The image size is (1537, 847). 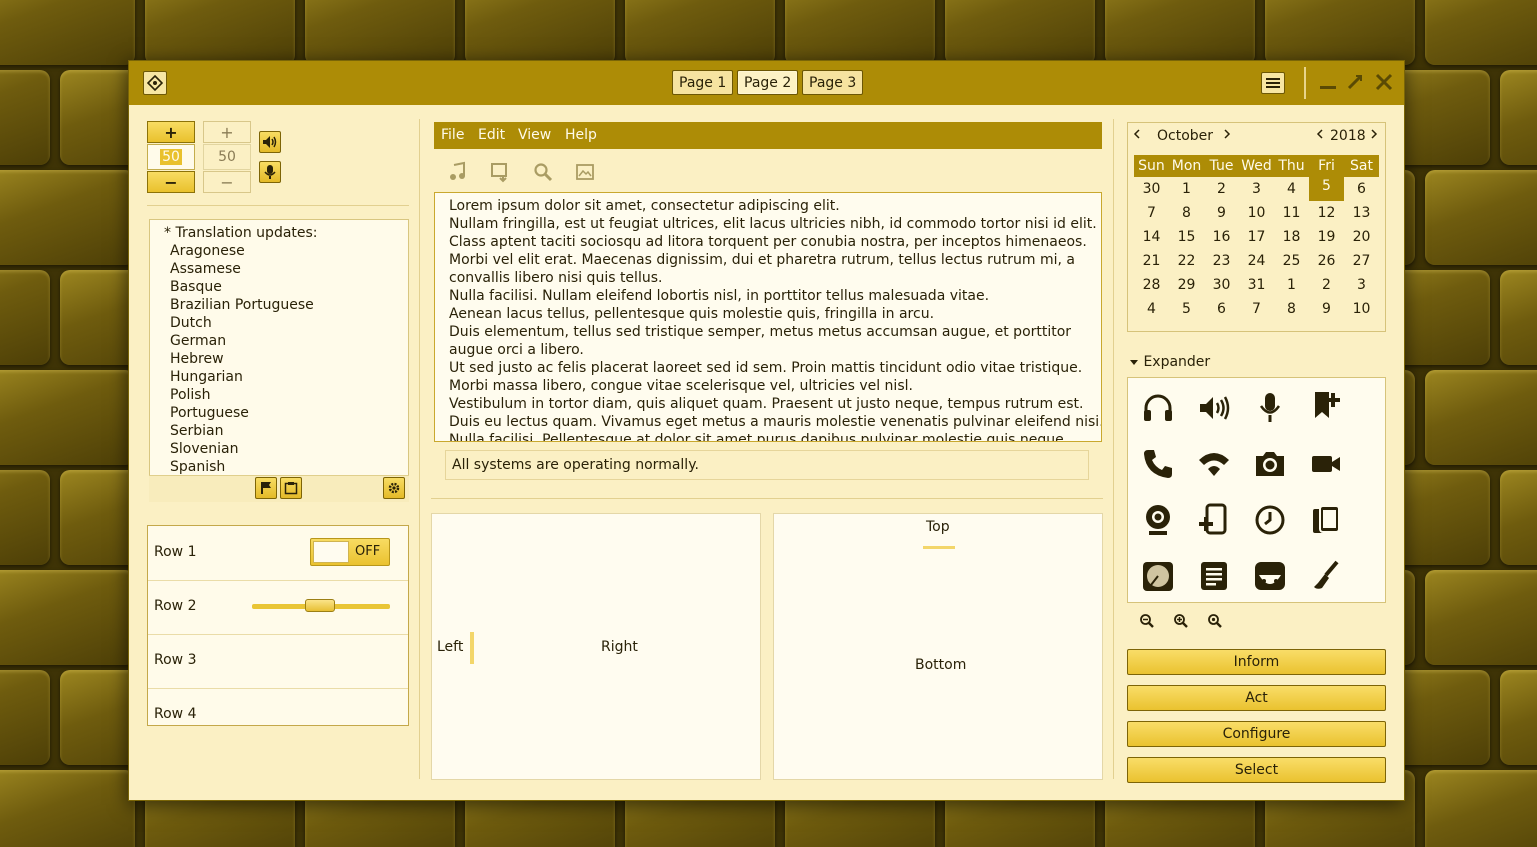 I want to click on calendar-day-selected: 5, so click(x=1326, y=186).